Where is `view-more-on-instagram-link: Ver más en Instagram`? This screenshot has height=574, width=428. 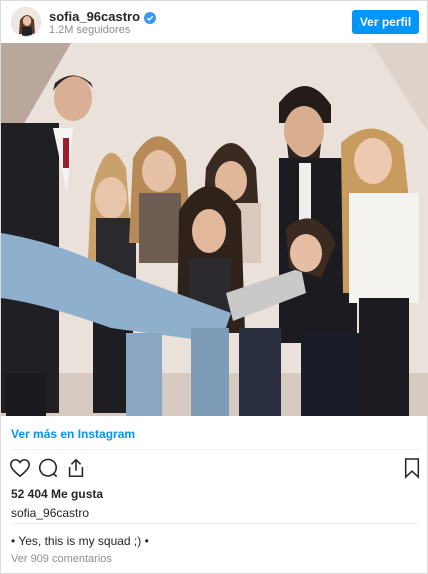
view-more-on-instagram-link: Ver más en Instagram is located at coordinates (73, 434).